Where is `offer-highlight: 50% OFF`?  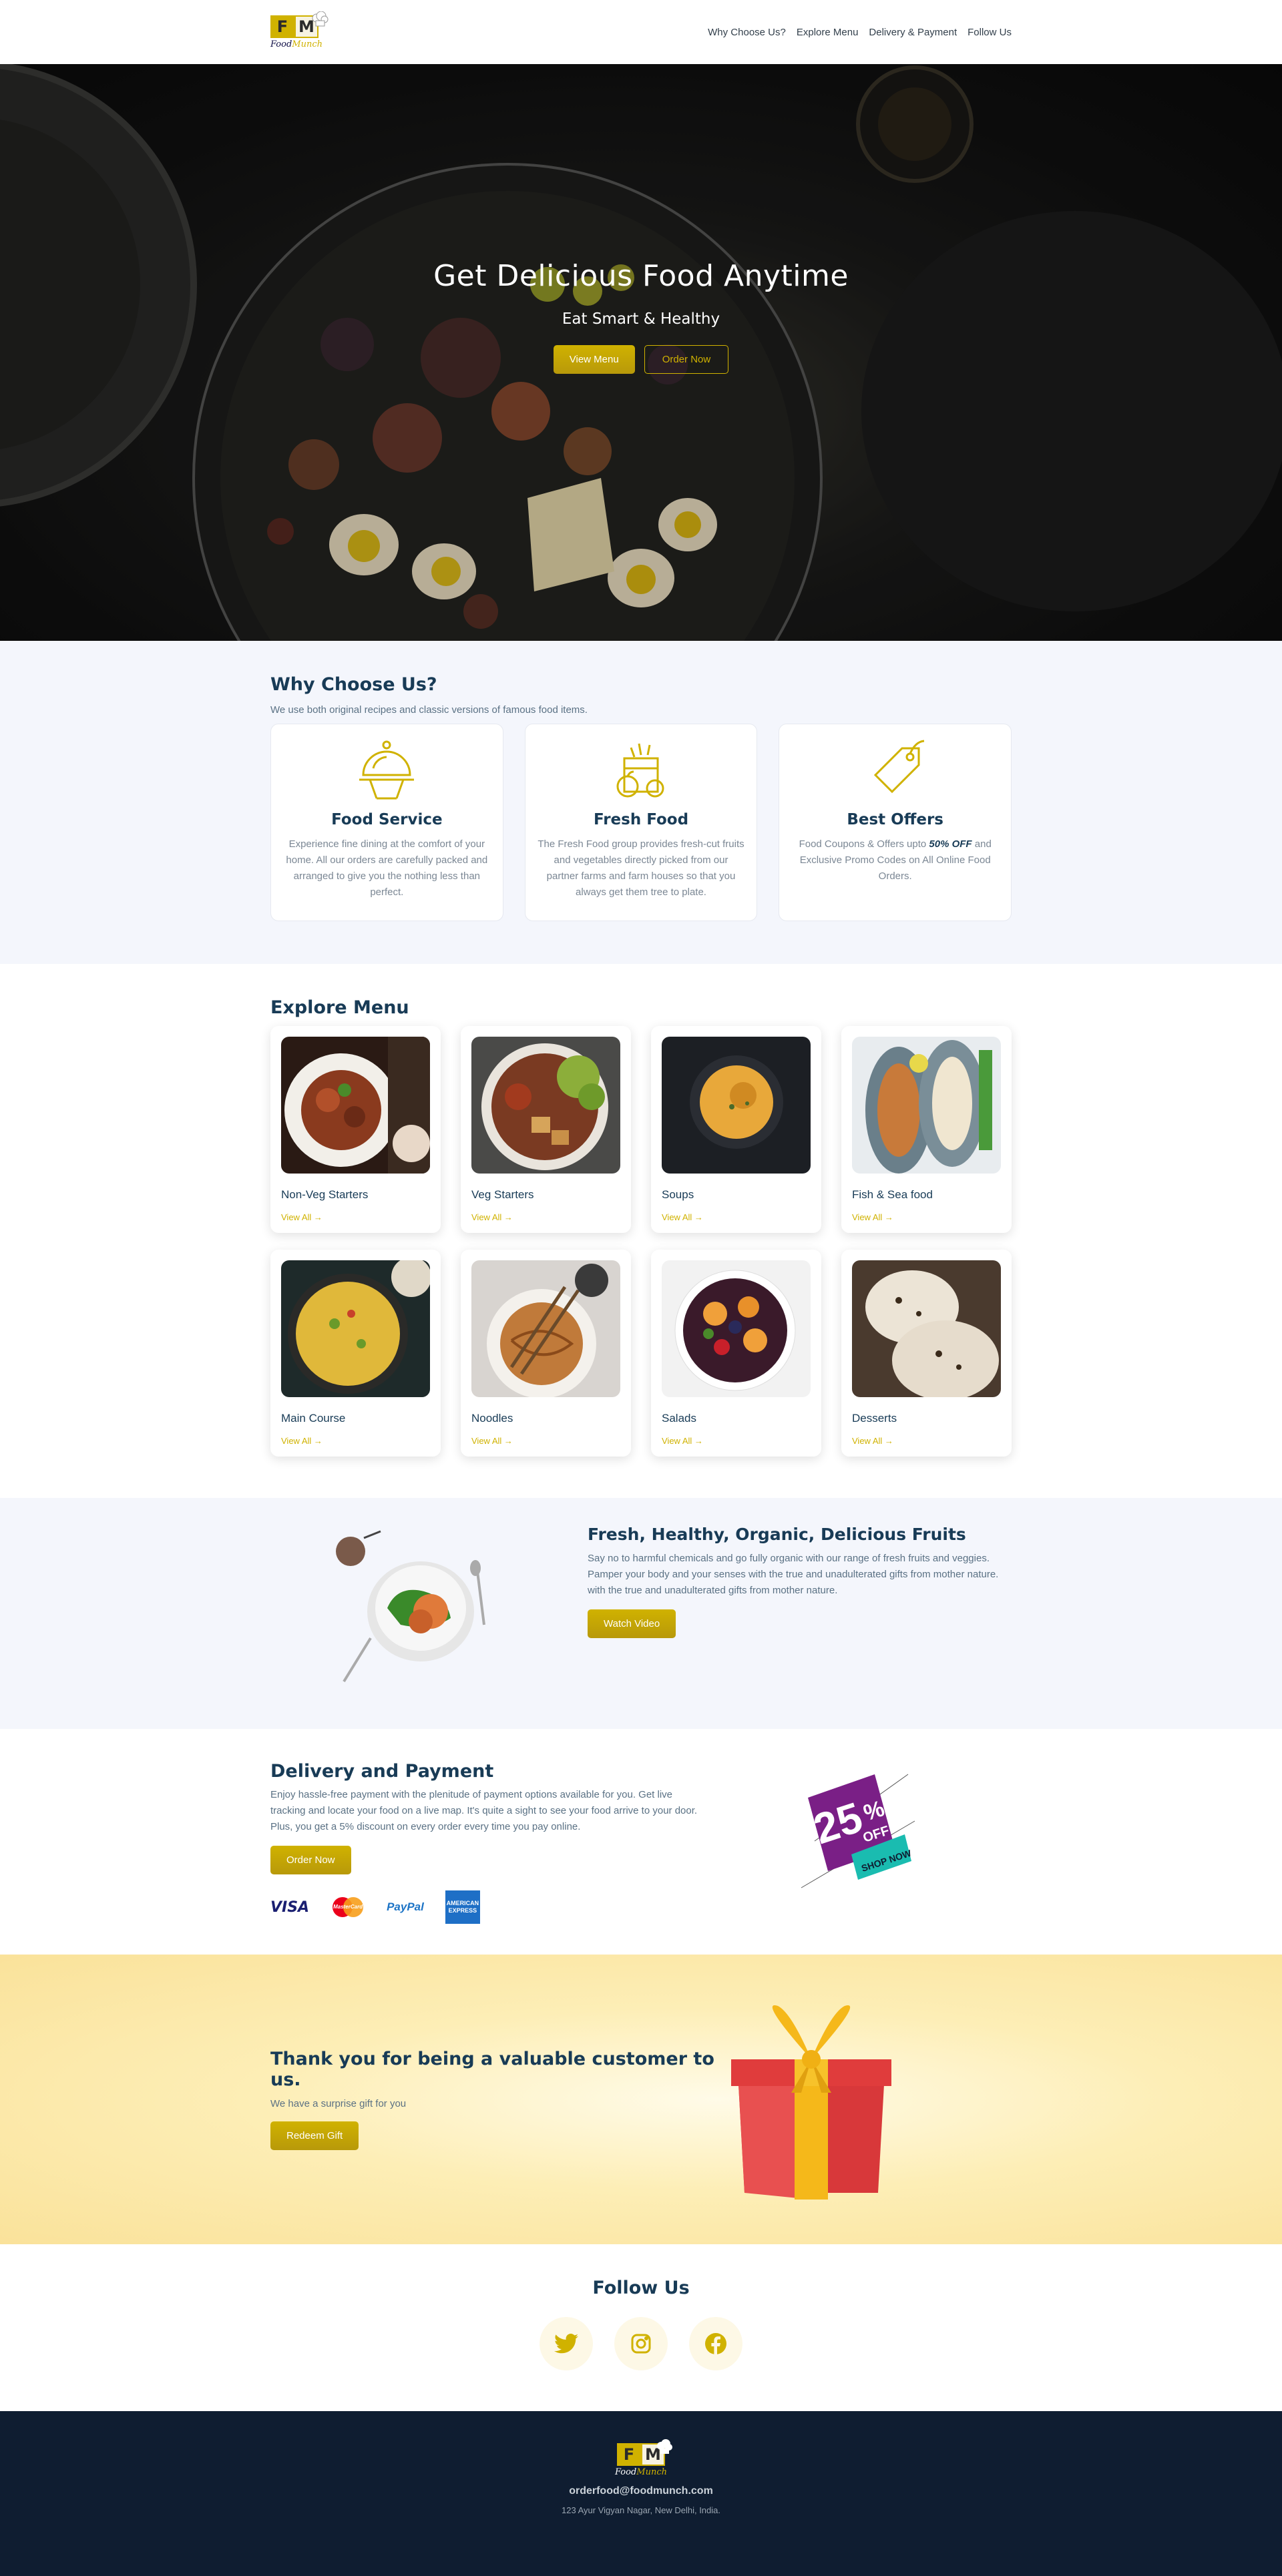
offer-highlight: 50% OFF is located at coordinates (951, 844).